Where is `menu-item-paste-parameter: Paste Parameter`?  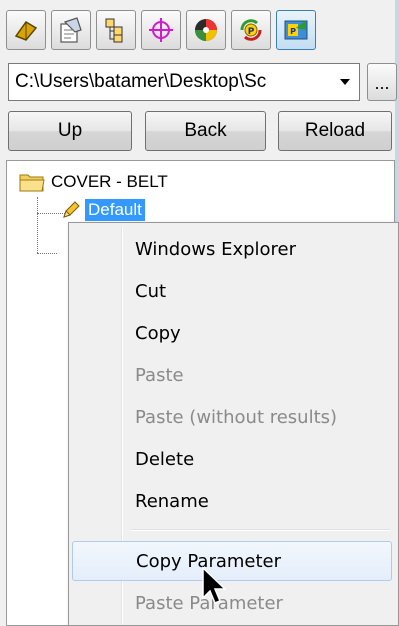
menu-item-paste-parameter: Paste Parameter is located at coordinates (232, 603).